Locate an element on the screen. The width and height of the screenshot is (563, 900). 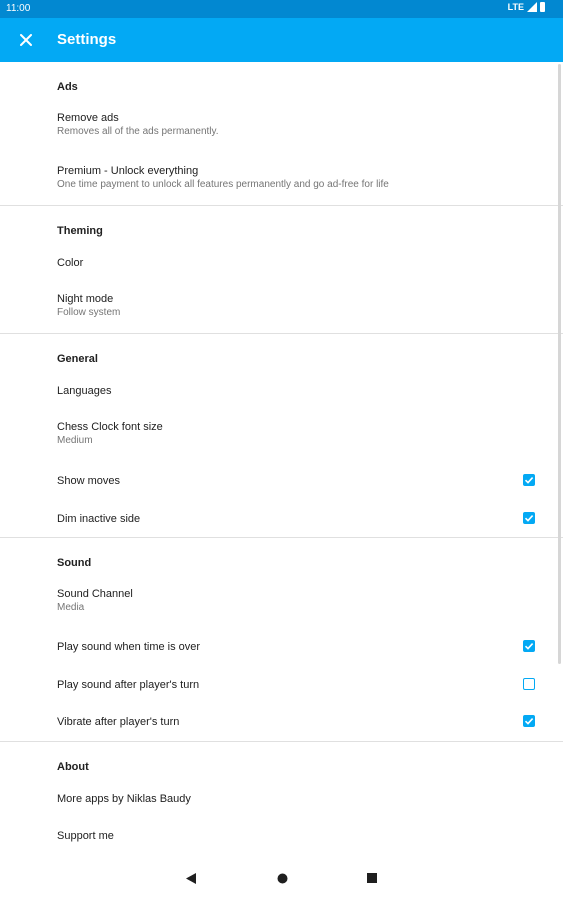
pref-time-over: Play sound when time is over is located at coordinates (281, 647).